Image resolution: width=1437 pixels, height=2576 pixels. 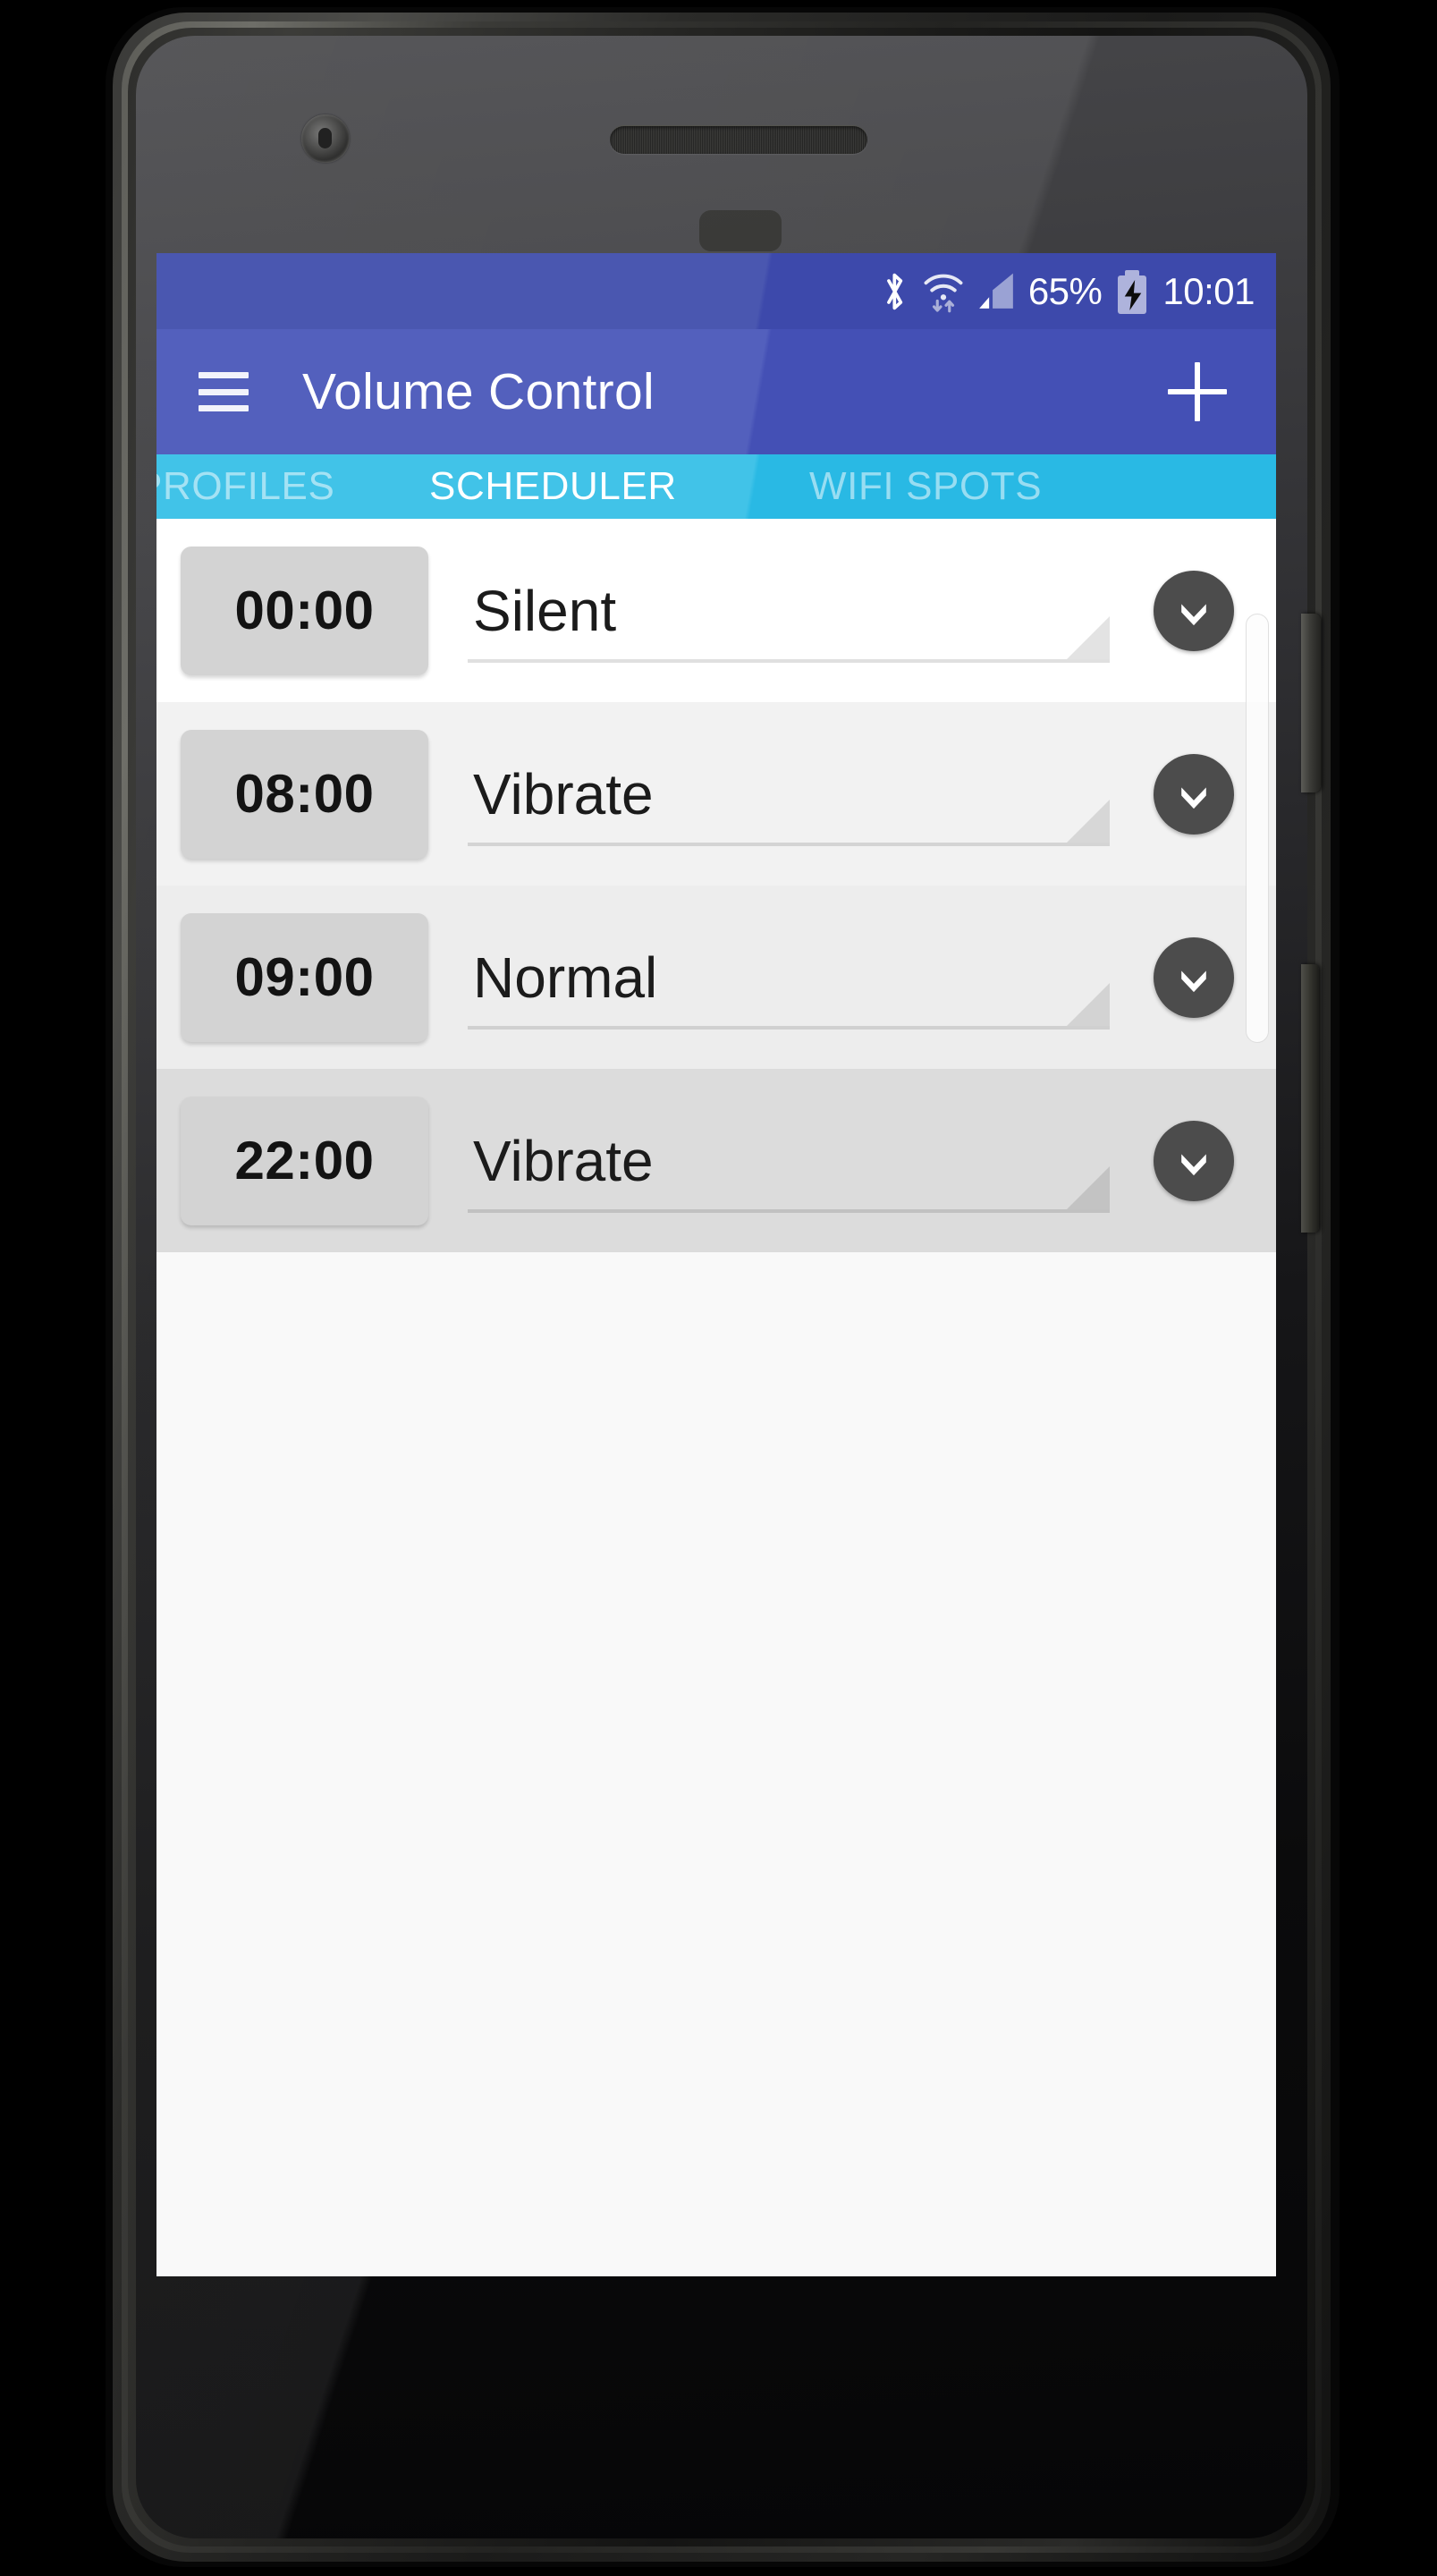 I want to click on battery-percent-label: 65%, so click(x=1065, y=290).